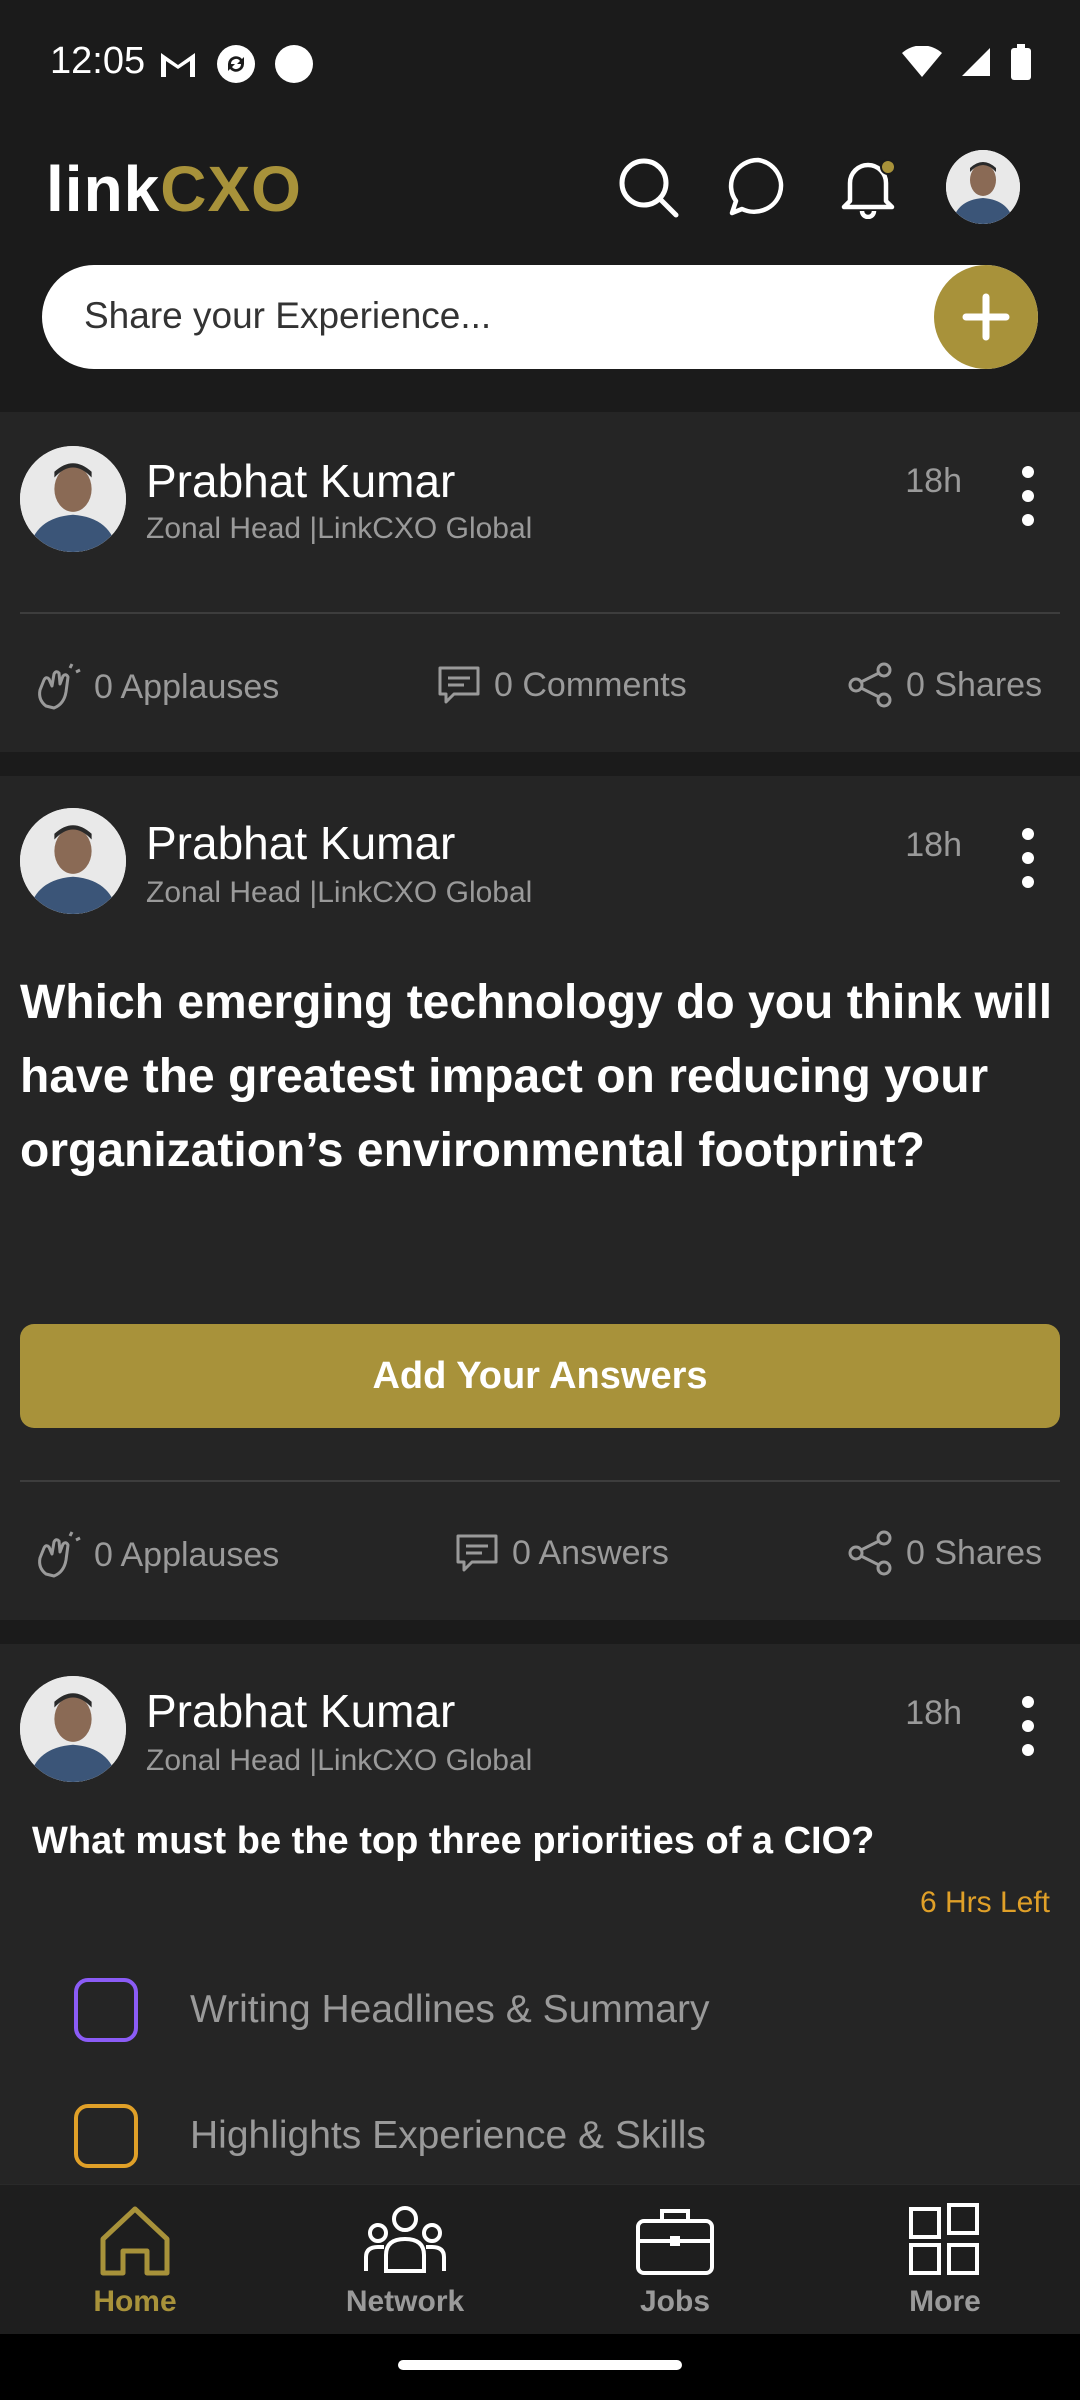 The image size is (1080, 2400). I want to click on linkcxo-logo: linkCXO, so click(174, 189).